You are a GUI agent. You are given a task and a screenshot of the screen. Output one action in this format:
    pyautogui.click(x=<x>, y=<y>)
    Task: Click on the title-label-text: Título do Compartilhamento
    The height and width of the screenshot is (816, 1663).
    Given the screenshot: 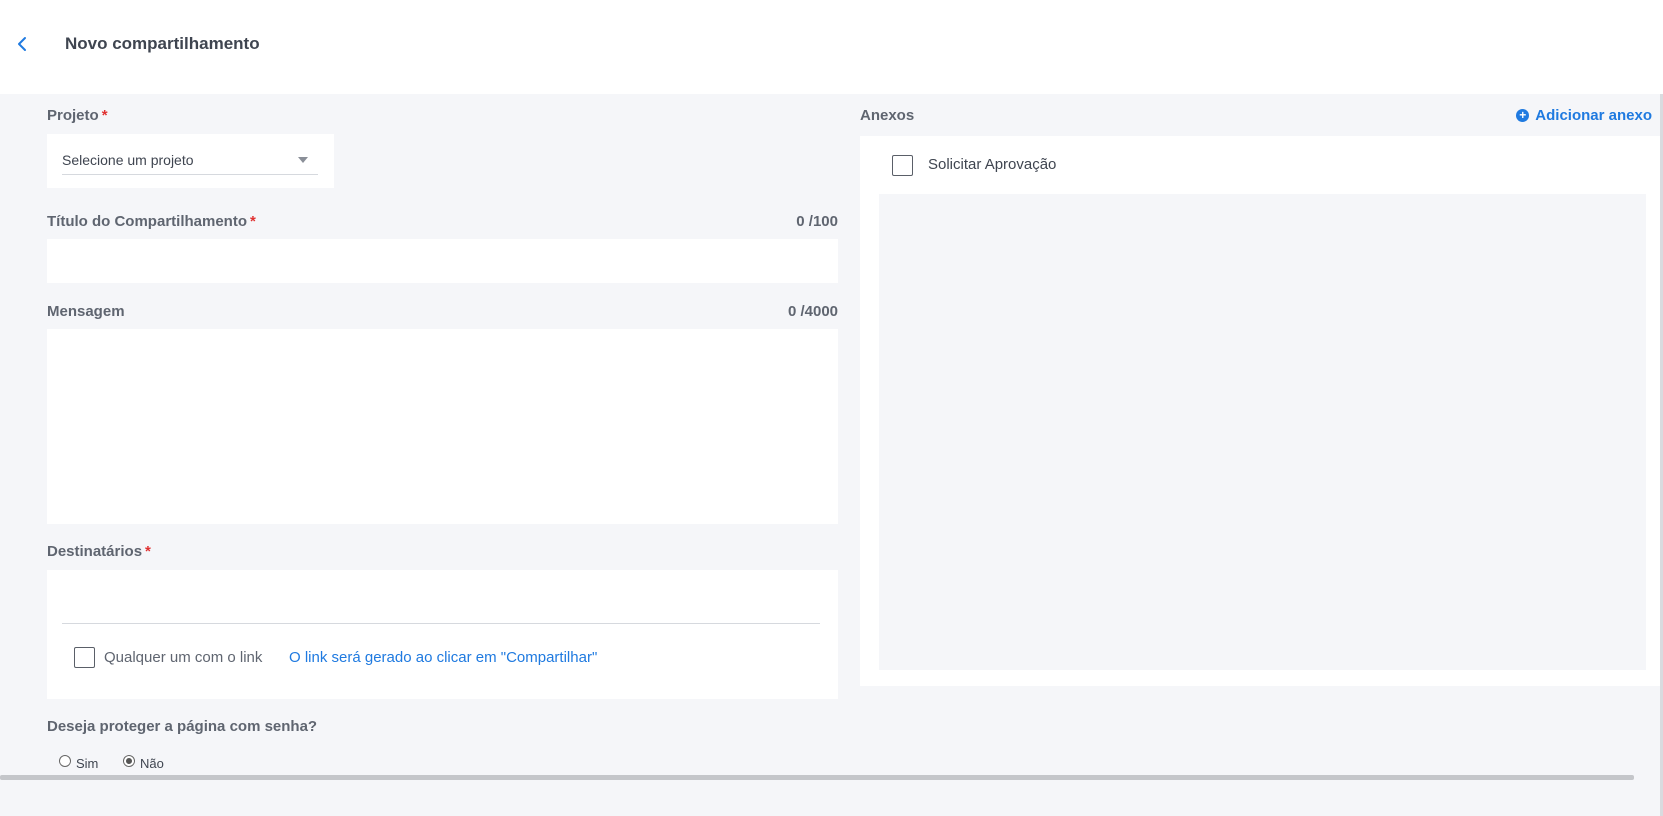 What is the action you would take?
    pyautogui.click(x=147, y=221)
    